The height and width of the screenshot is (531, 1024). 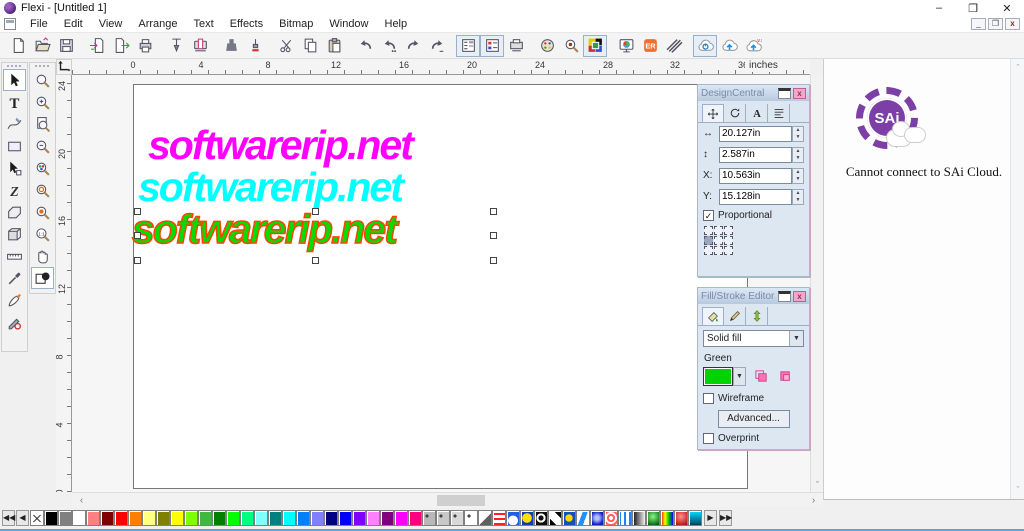 What do you see at coordinates (42, 234) in the screenshot?
I see `zoom-actual-size-tool: 1:1` at bounding box center [42, 234].